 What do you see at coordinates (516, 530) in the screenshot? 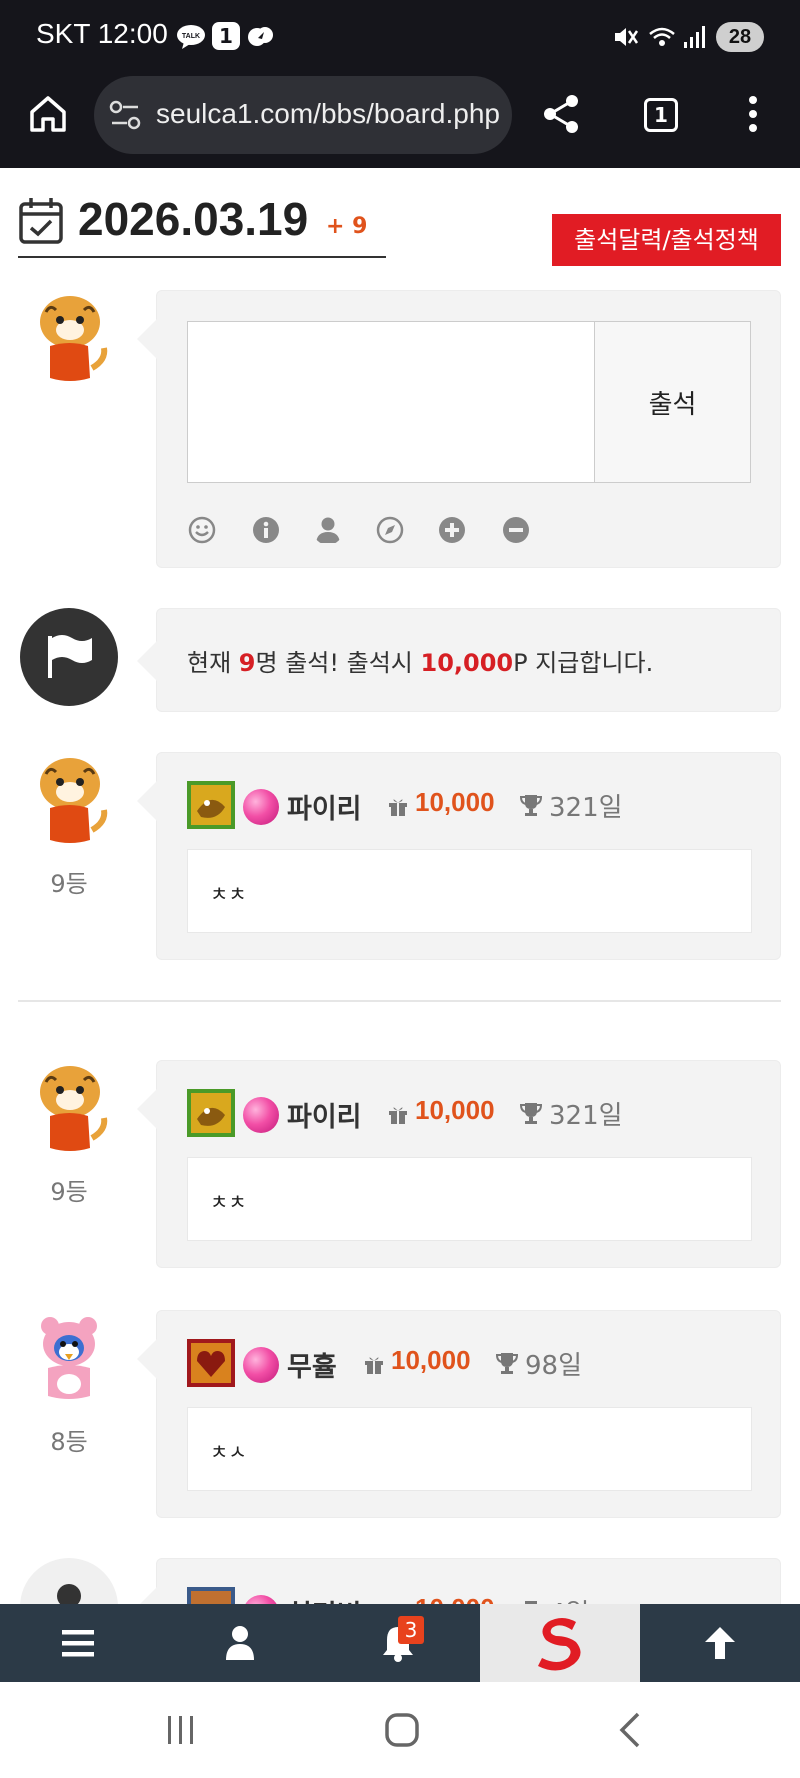
I see `minus-circle-icon` at bounding box center [516, 530].